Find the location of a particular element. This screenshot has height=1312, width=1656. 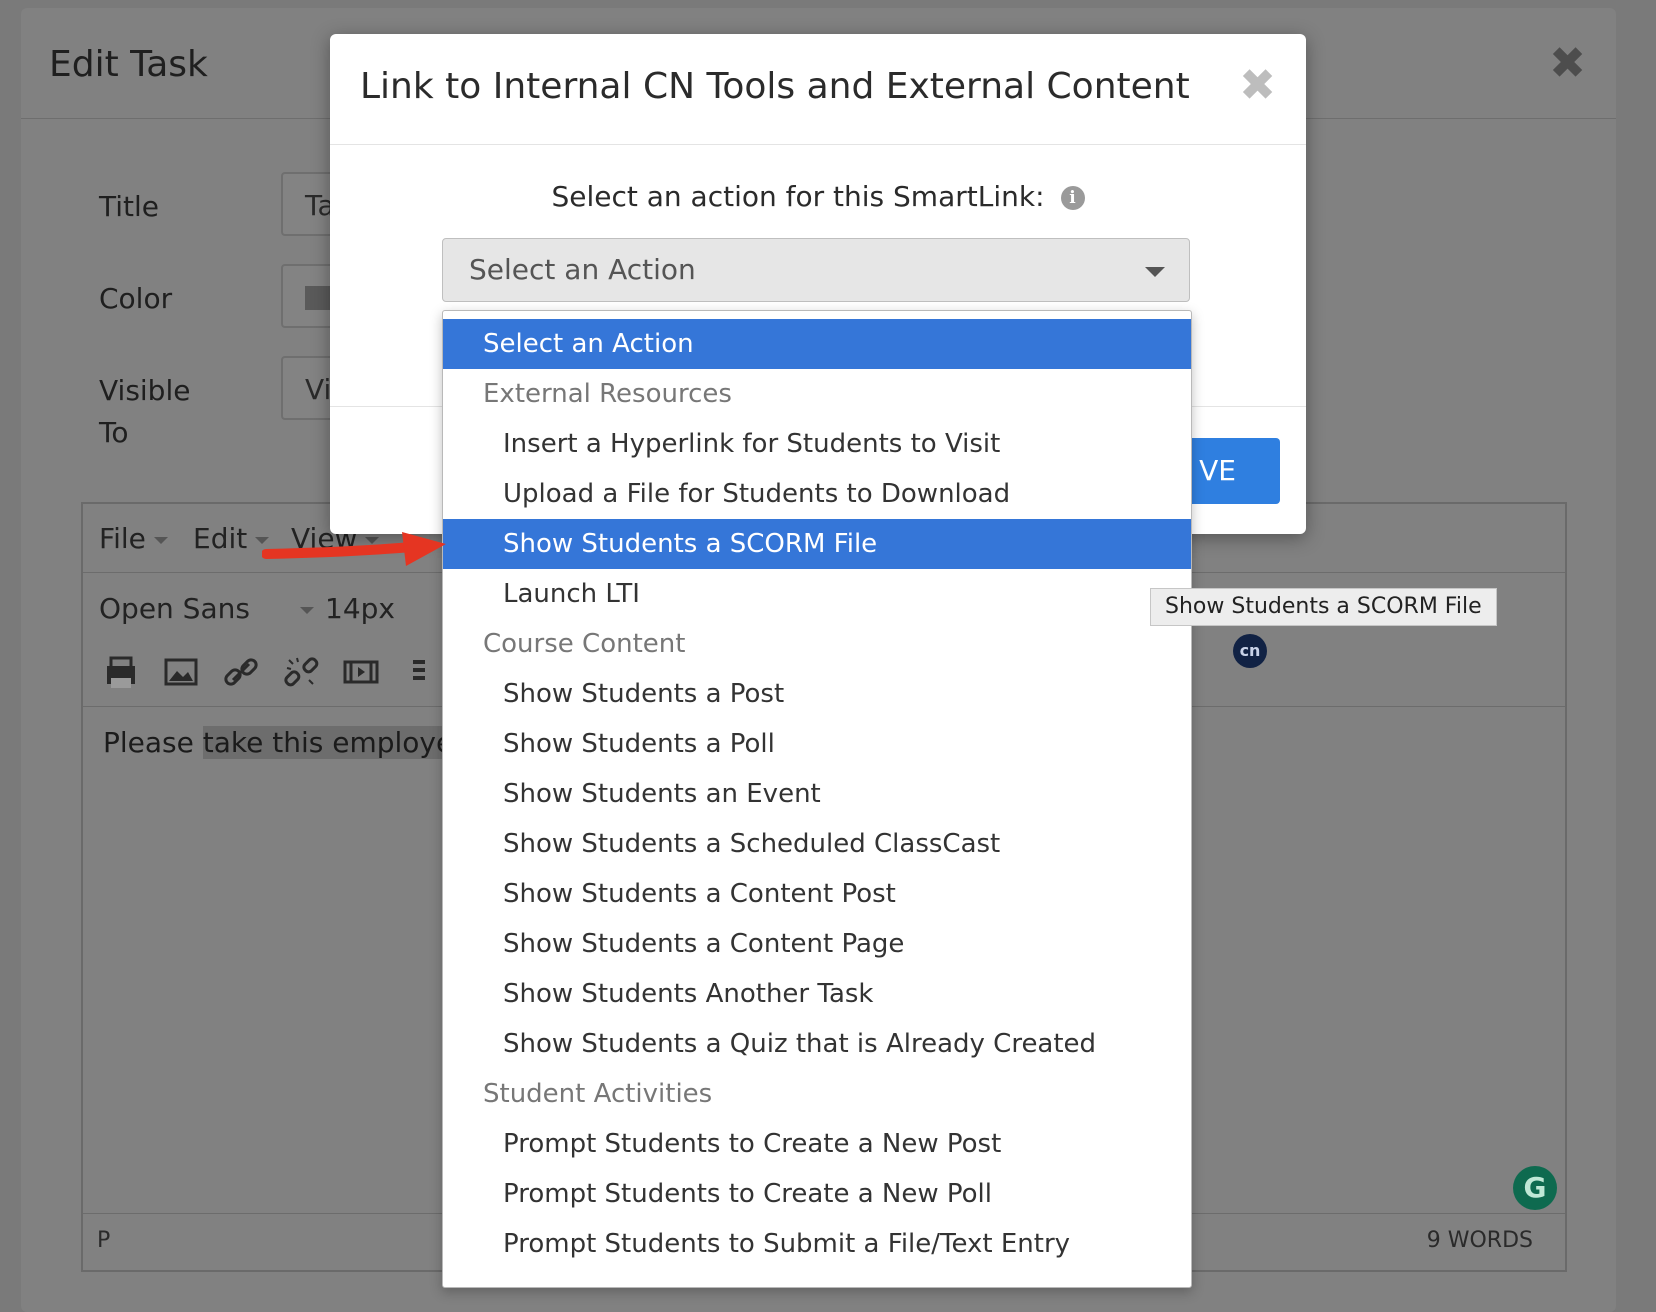

edit-task-title: Edit Task is located at coordinates (128, 64).